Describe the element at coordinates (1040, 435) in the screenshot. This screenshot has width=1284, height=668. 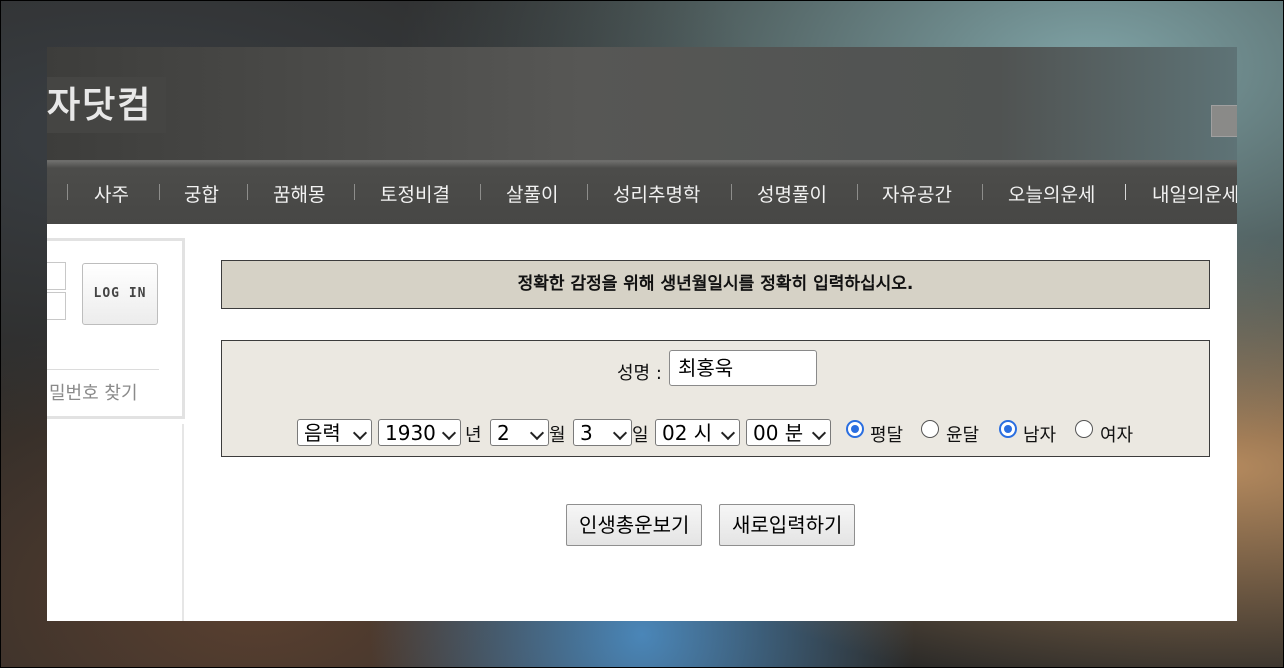
I see `radio-male-label: 남자` at that location.